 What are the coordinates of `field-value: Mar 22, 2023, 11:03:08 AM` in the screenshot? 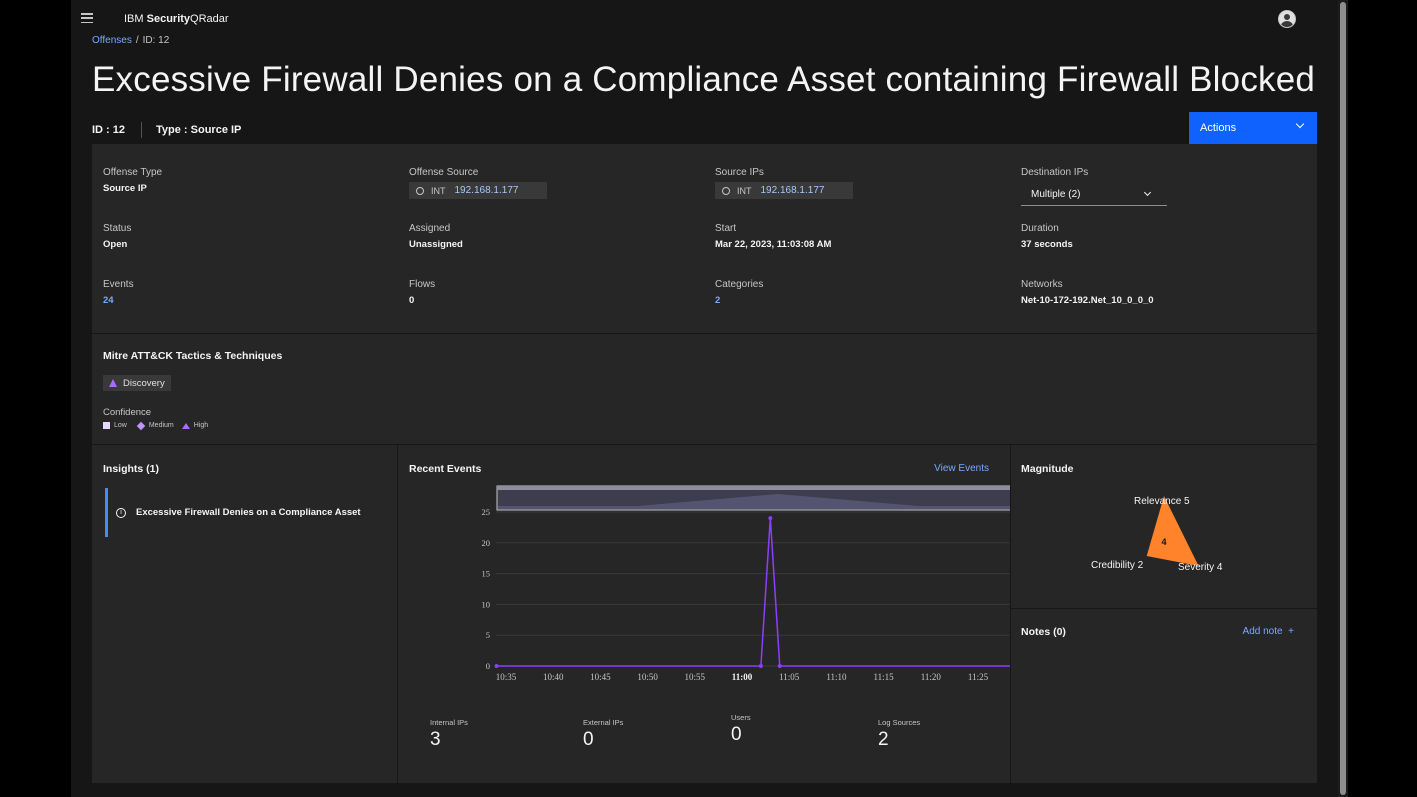 It's located at (773, 244).